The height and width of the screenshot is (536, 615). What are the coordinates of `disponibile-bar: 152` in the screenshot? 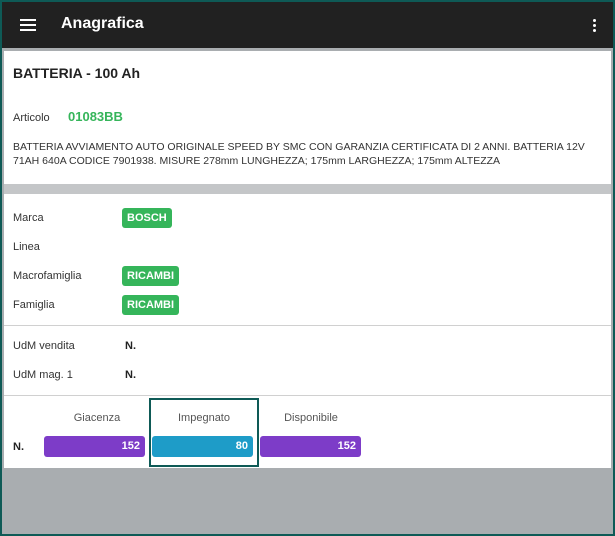 It's located at (310, 446).